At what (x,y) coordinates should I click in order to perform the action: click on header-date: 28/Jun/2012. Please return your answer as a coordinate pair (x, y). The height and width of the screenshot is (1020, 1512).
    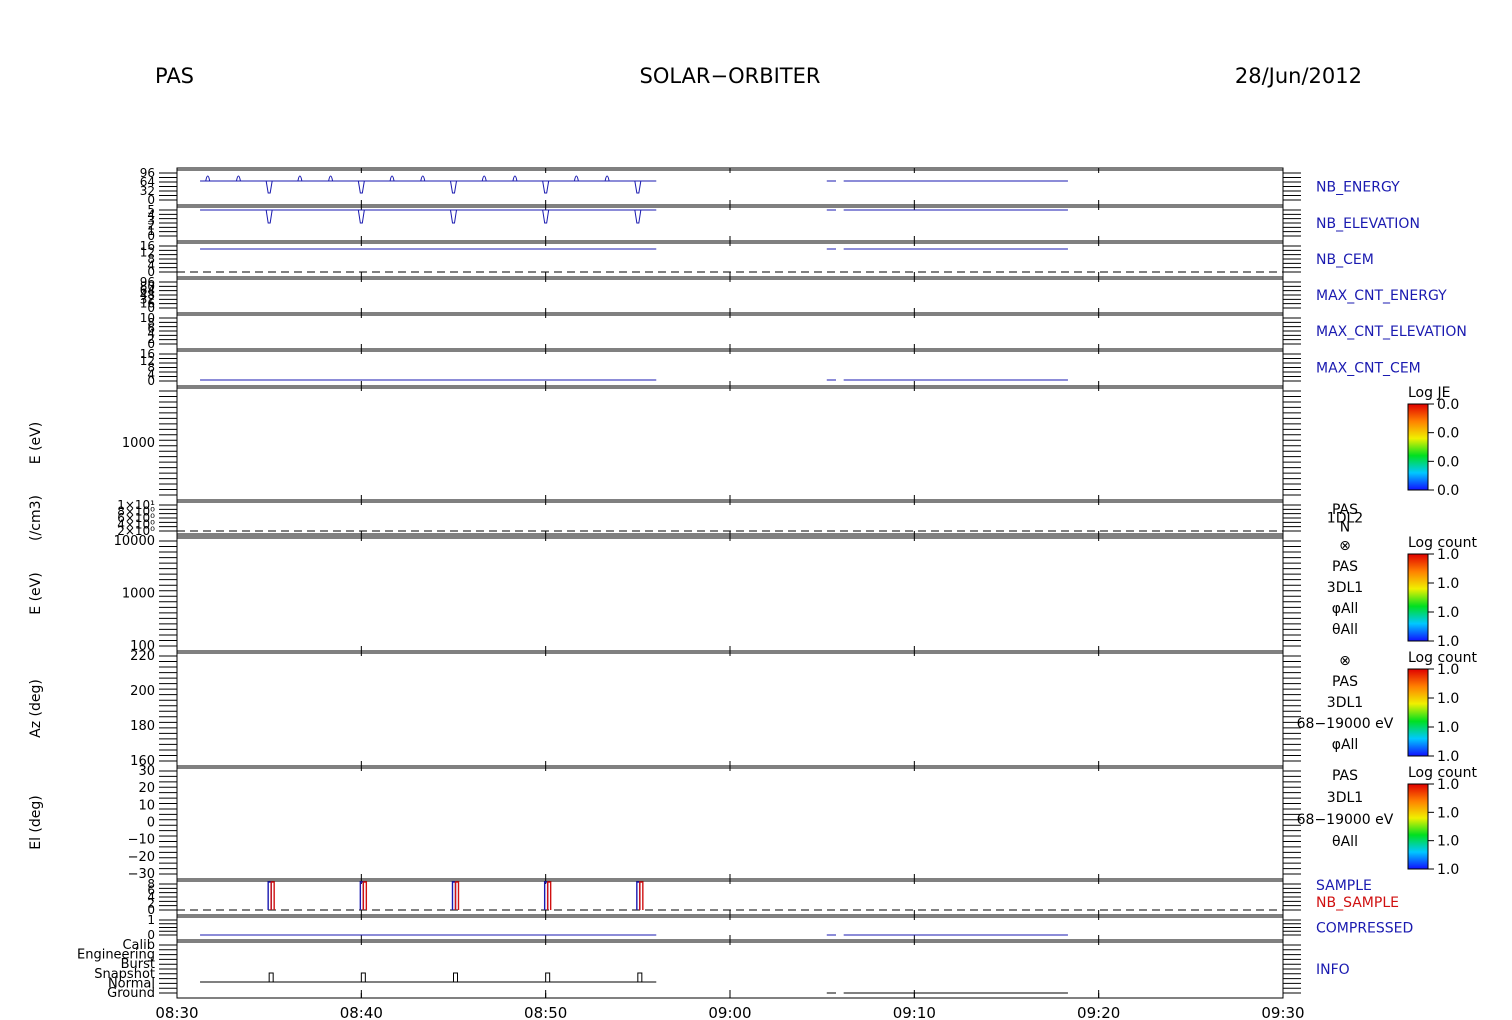
    Looking at the image, I should click on (1298, 76).